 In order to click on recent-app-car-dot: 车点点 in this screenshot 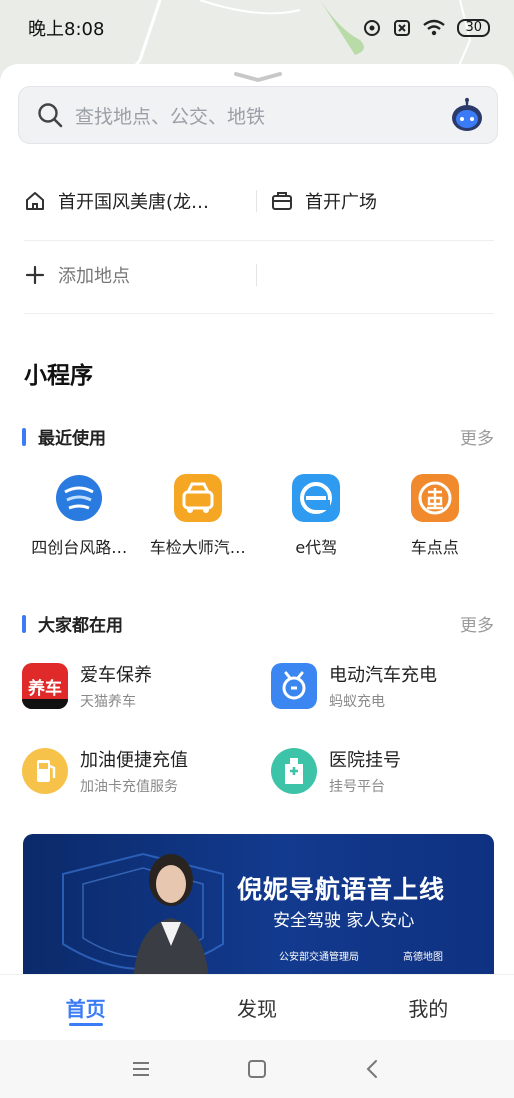, I will do `click(435, 516)`.